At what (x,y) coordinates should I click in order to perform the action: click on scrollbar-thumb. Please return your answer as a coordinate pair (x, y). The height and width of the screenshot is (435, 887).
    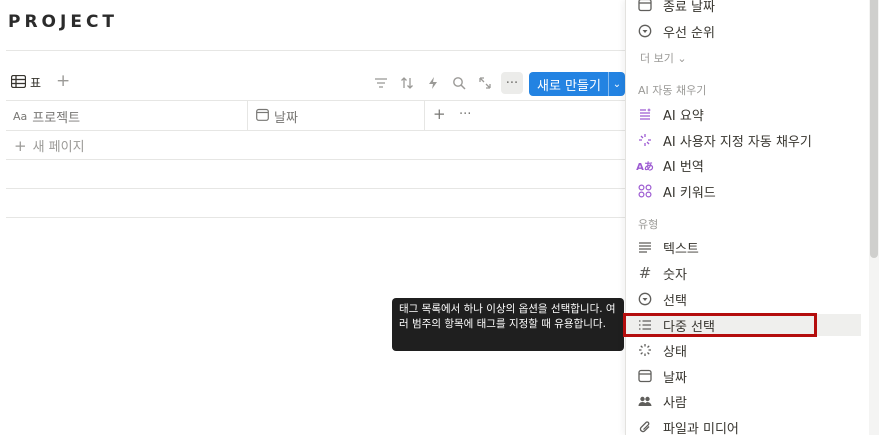
    Looking at the image, I should click on (874, 129).